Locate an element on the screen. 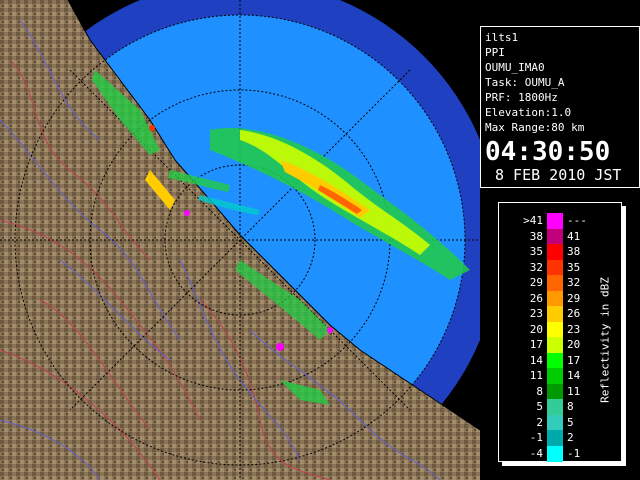 This screenshot has height=480, width=640. legend-lower-bound: 11 is located at coordinates (536, 375).